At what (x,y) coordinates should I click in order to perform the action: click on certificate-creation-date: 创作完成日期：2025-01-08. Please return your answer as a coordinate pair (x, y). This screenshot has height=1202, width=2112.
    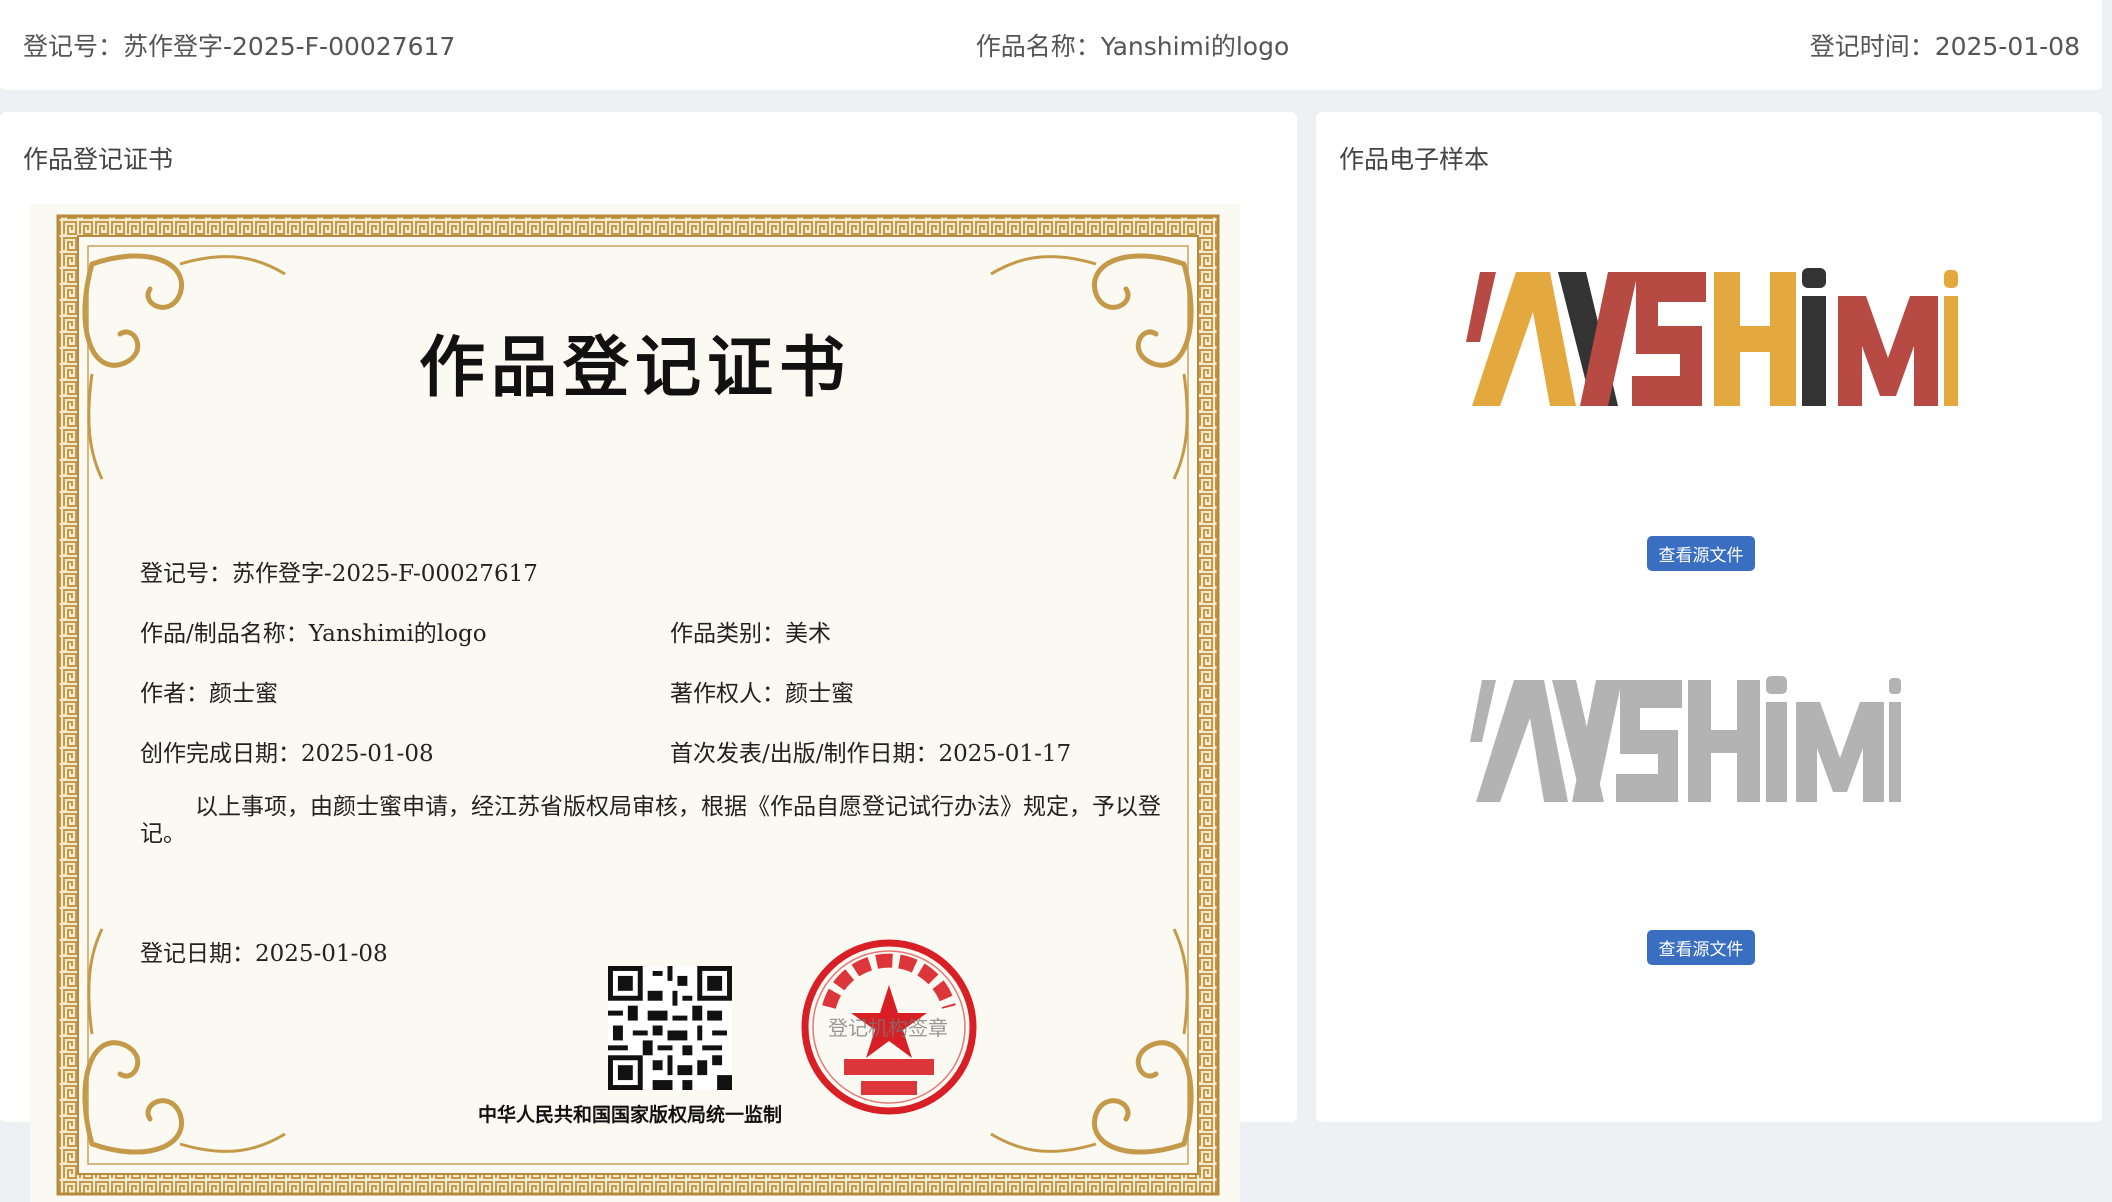
    Looking at the image, I should click on (287, 754).